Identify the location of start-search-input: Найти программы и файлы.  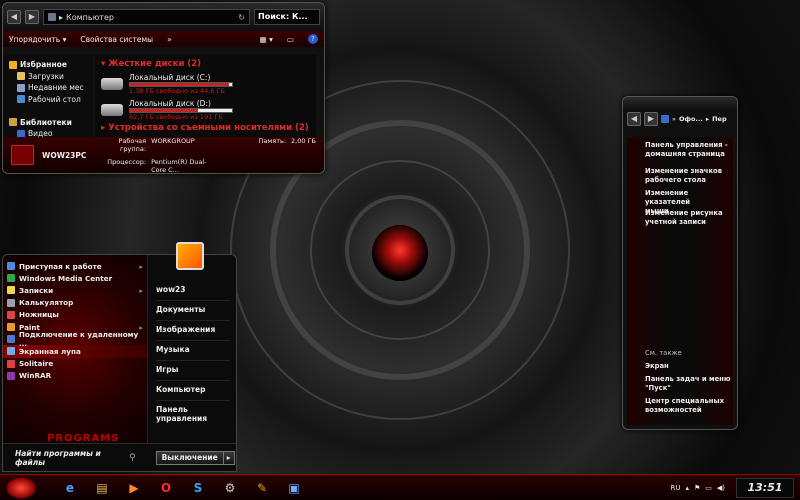
(69, 458).